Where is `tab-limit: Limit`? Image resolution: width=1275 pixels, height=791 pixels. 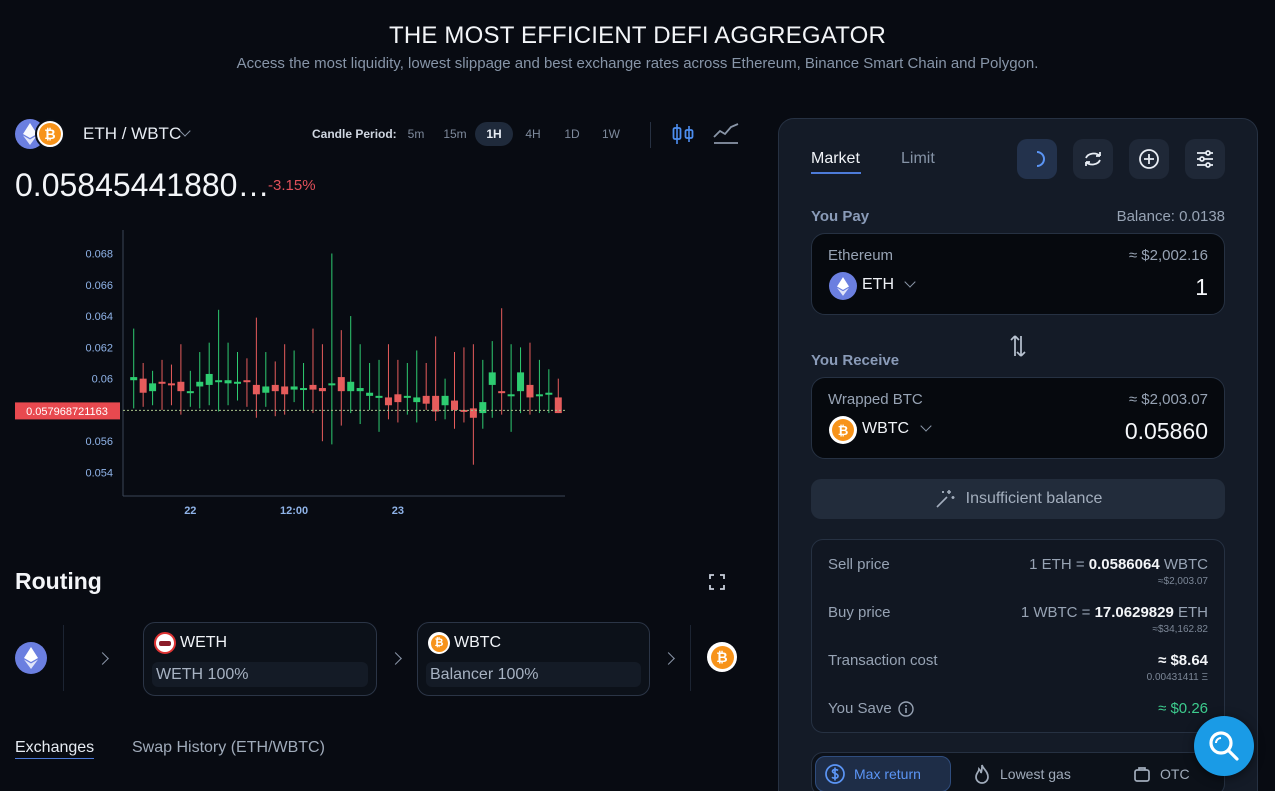 tab-limit: Limit is located at coordinates (918, 159).